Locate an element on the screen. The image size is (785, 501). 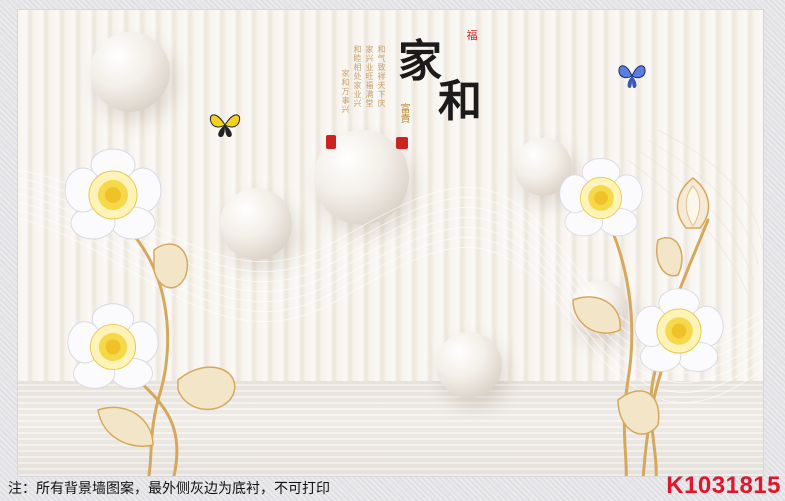
product-code: K1031815 is located at coordinates (723, 485).